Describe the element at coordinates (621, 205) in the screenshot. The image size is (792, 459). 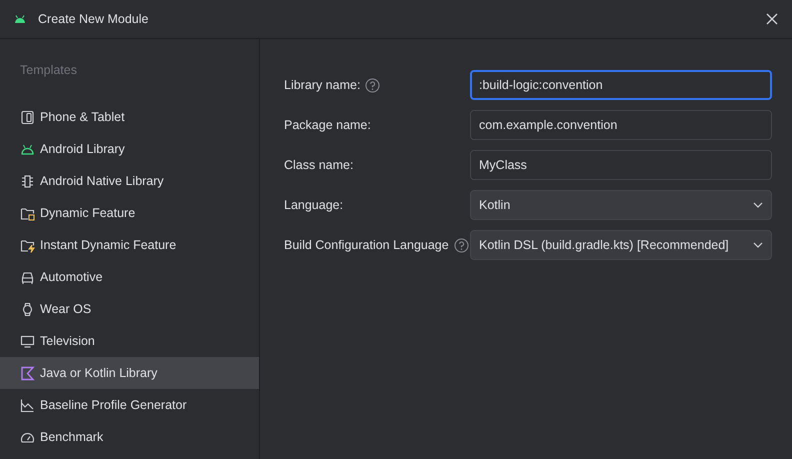
I see `dropdown: Kotlin` at that location.